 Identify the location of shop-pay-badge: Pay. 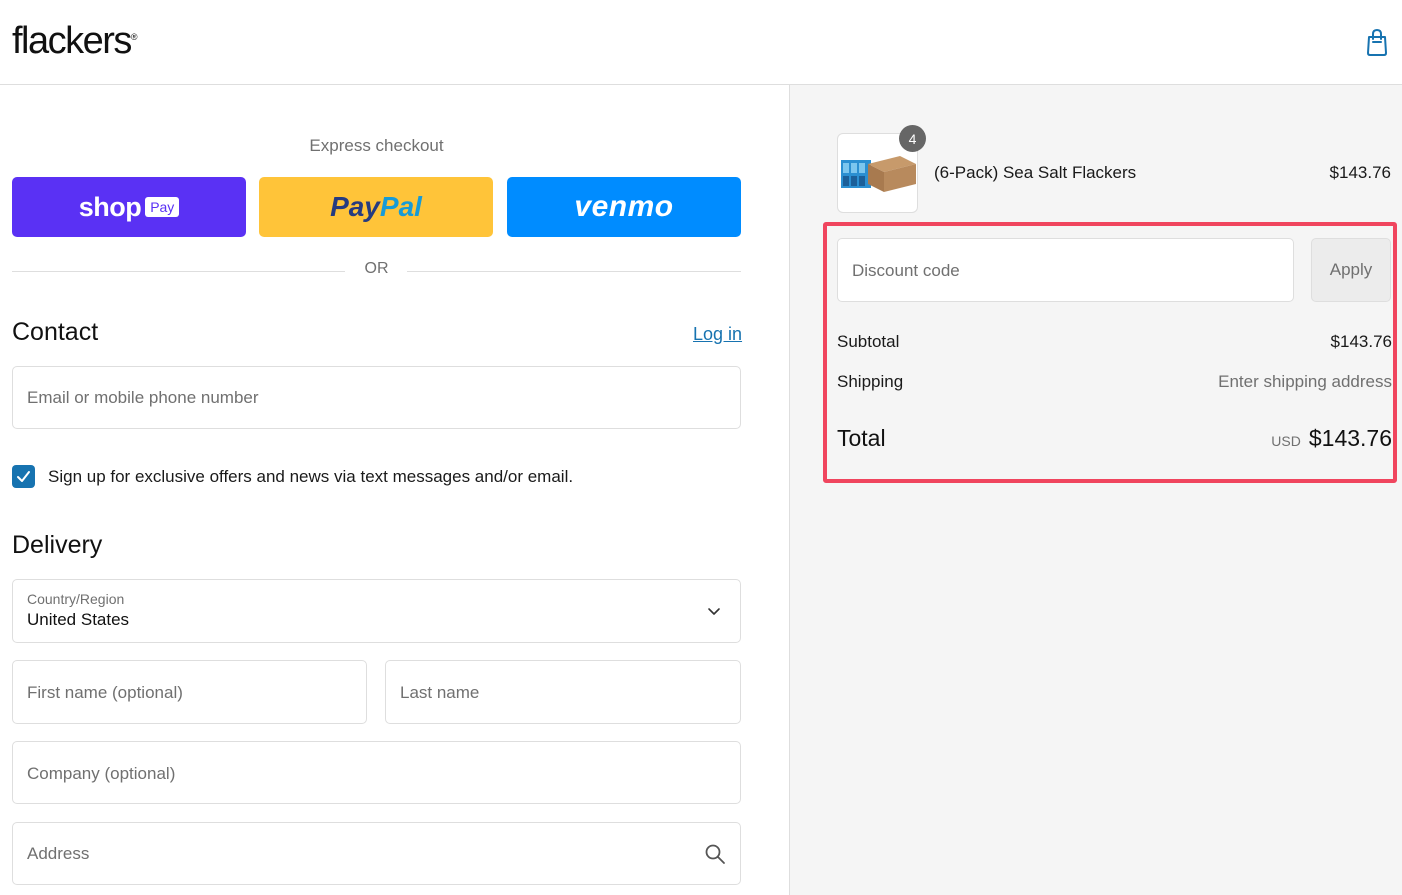
(162, 207).